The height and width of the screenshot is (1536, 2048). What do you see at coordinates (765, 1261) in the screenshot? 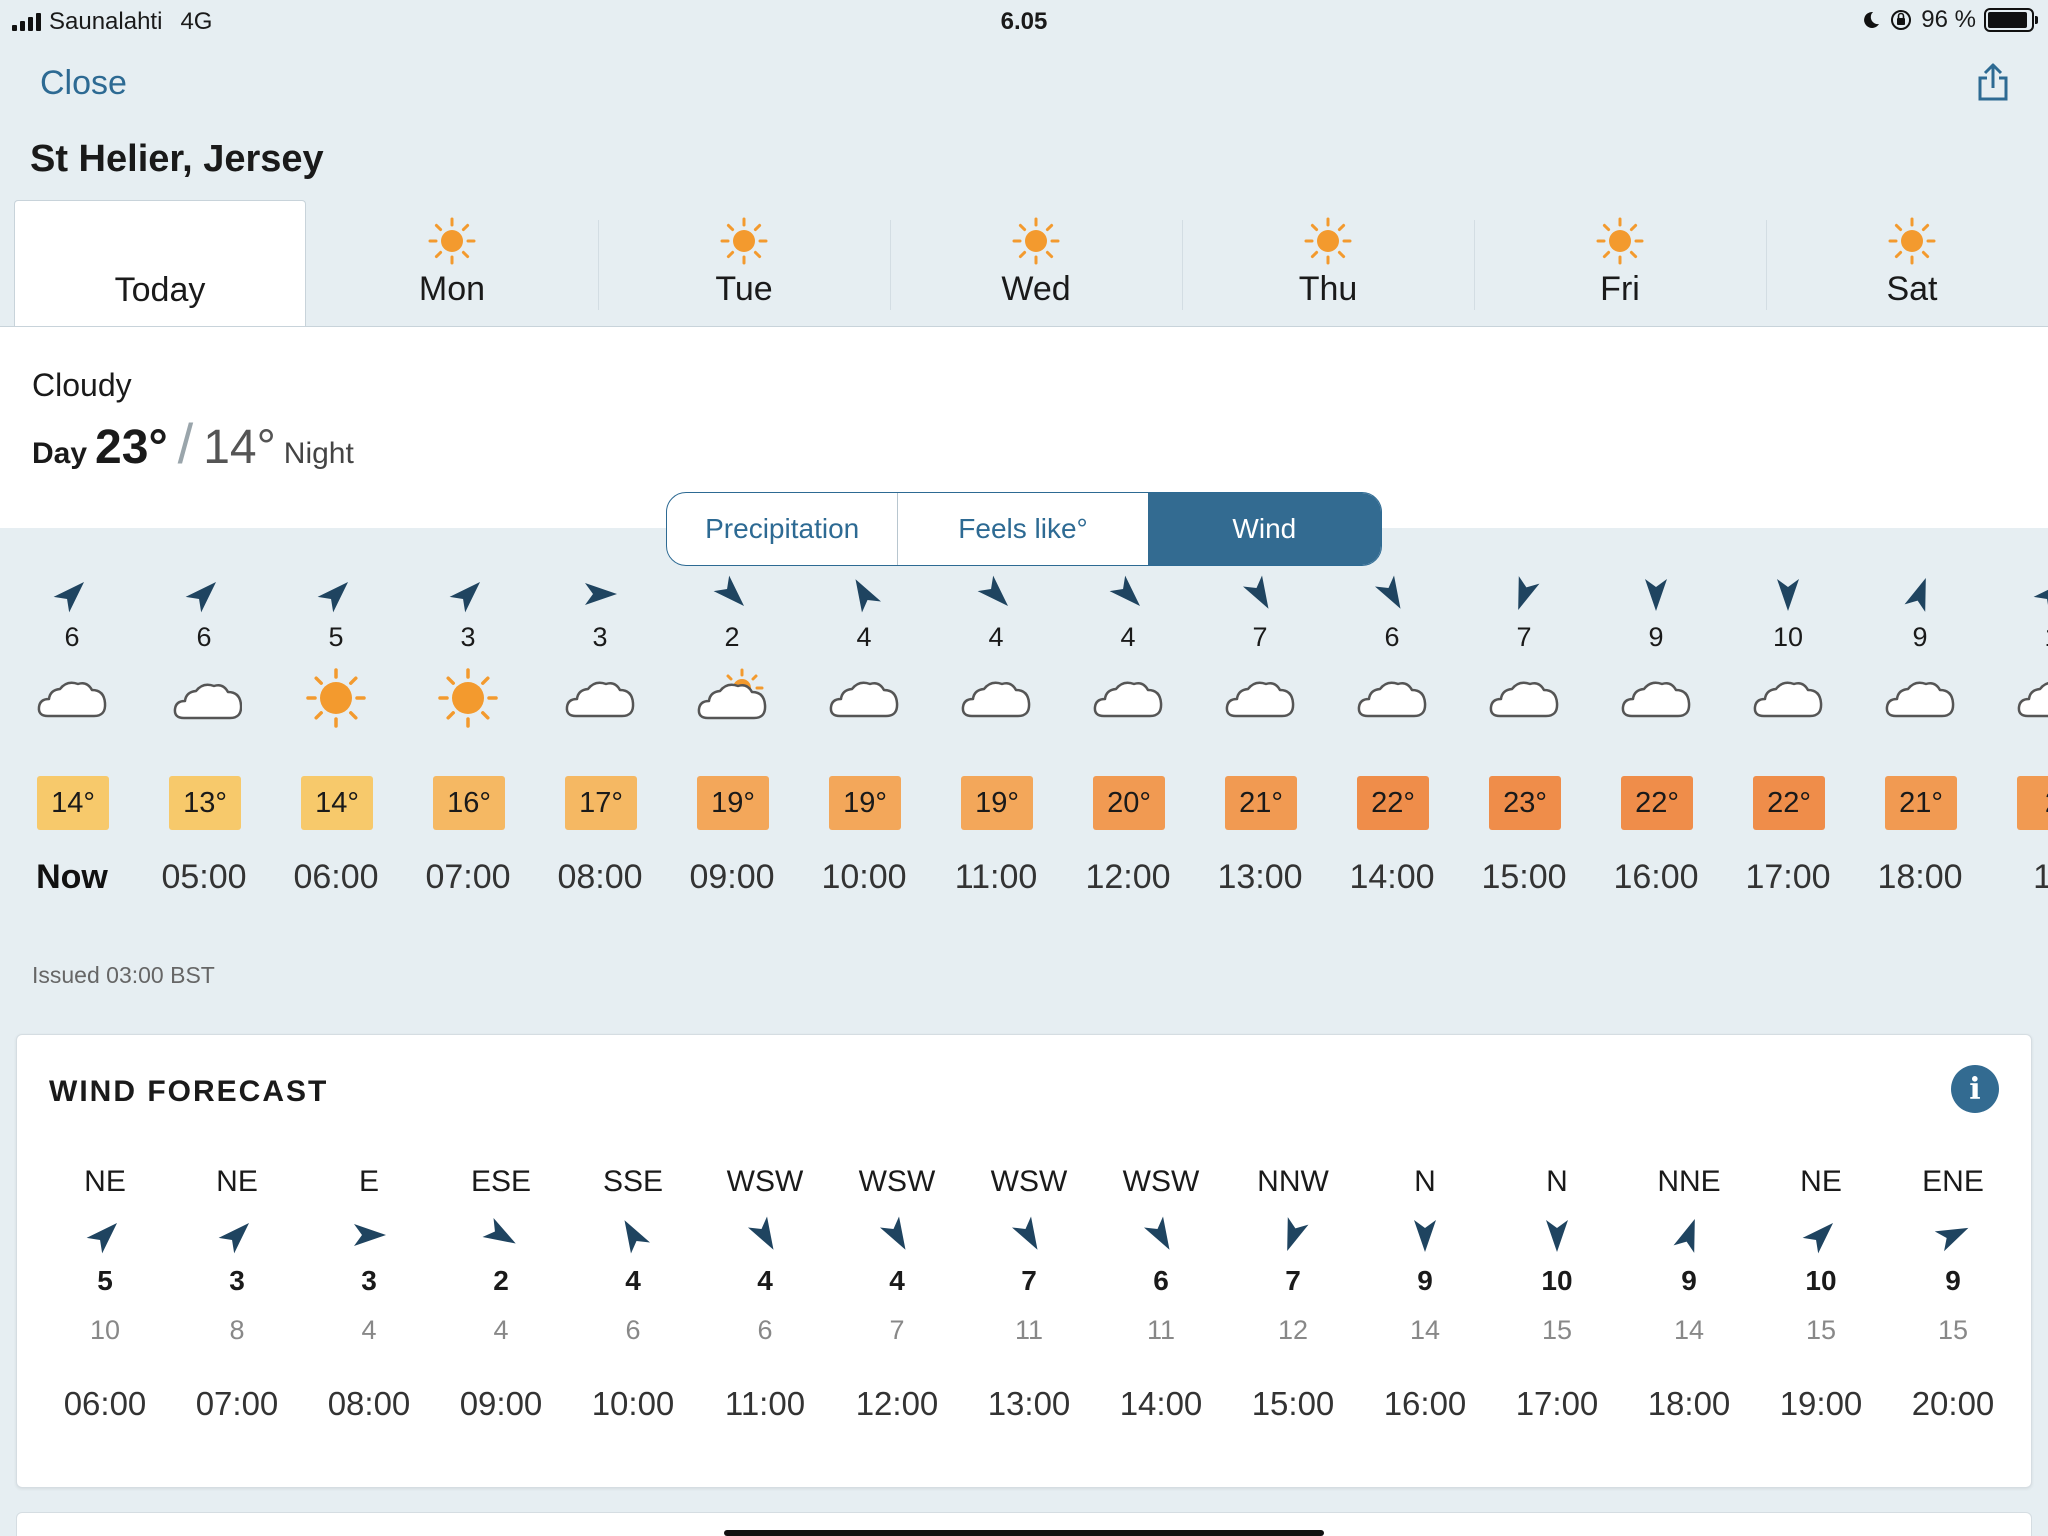
I see `wind-forecast-item: WSW 4 6 11:00` at bounding box center [765, 1261].